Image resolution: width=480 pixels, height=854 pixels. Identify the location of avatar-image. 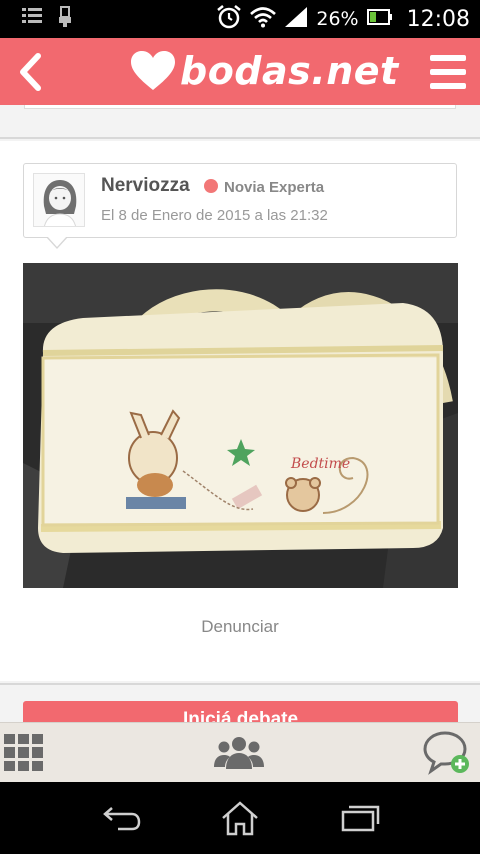
(59, 200).